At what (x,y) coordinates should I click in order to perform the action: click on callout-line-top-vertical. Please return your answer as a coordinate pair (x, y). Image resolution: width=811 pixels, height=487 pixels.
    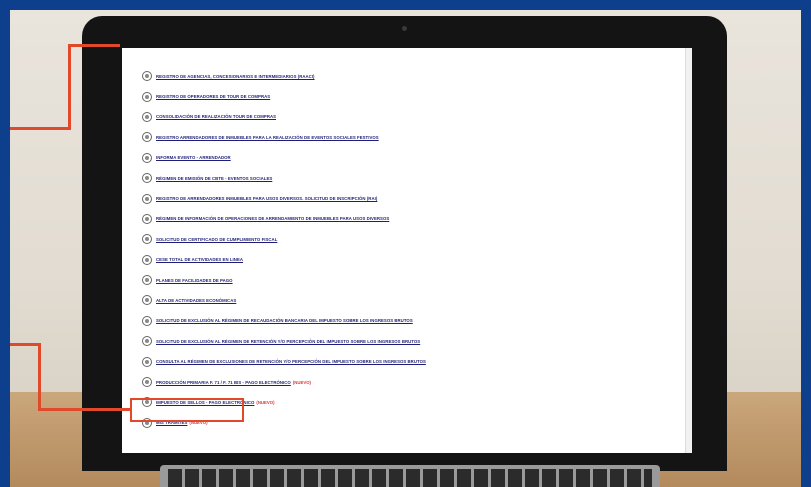
    Looking at the image, I should click on (69, 87).